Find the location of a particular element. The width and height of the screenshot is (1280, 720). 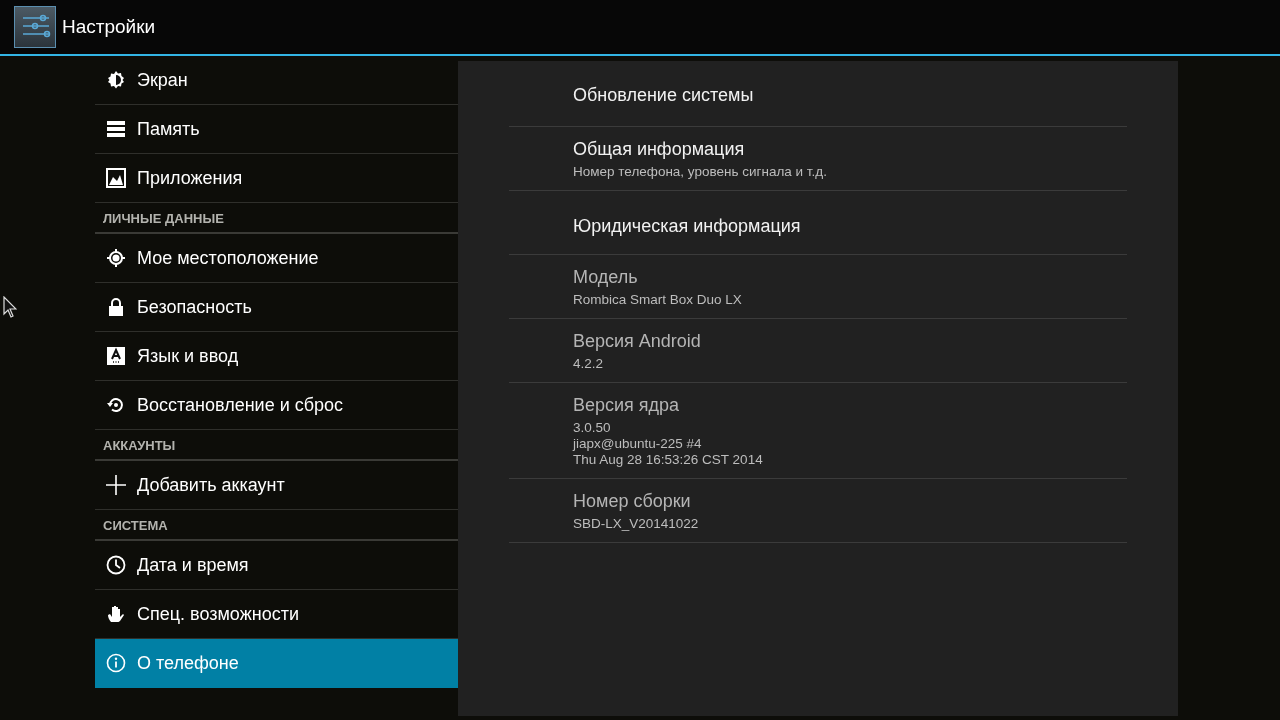

preference-summary: 4.2.2 is located at coordinates (589, 364).